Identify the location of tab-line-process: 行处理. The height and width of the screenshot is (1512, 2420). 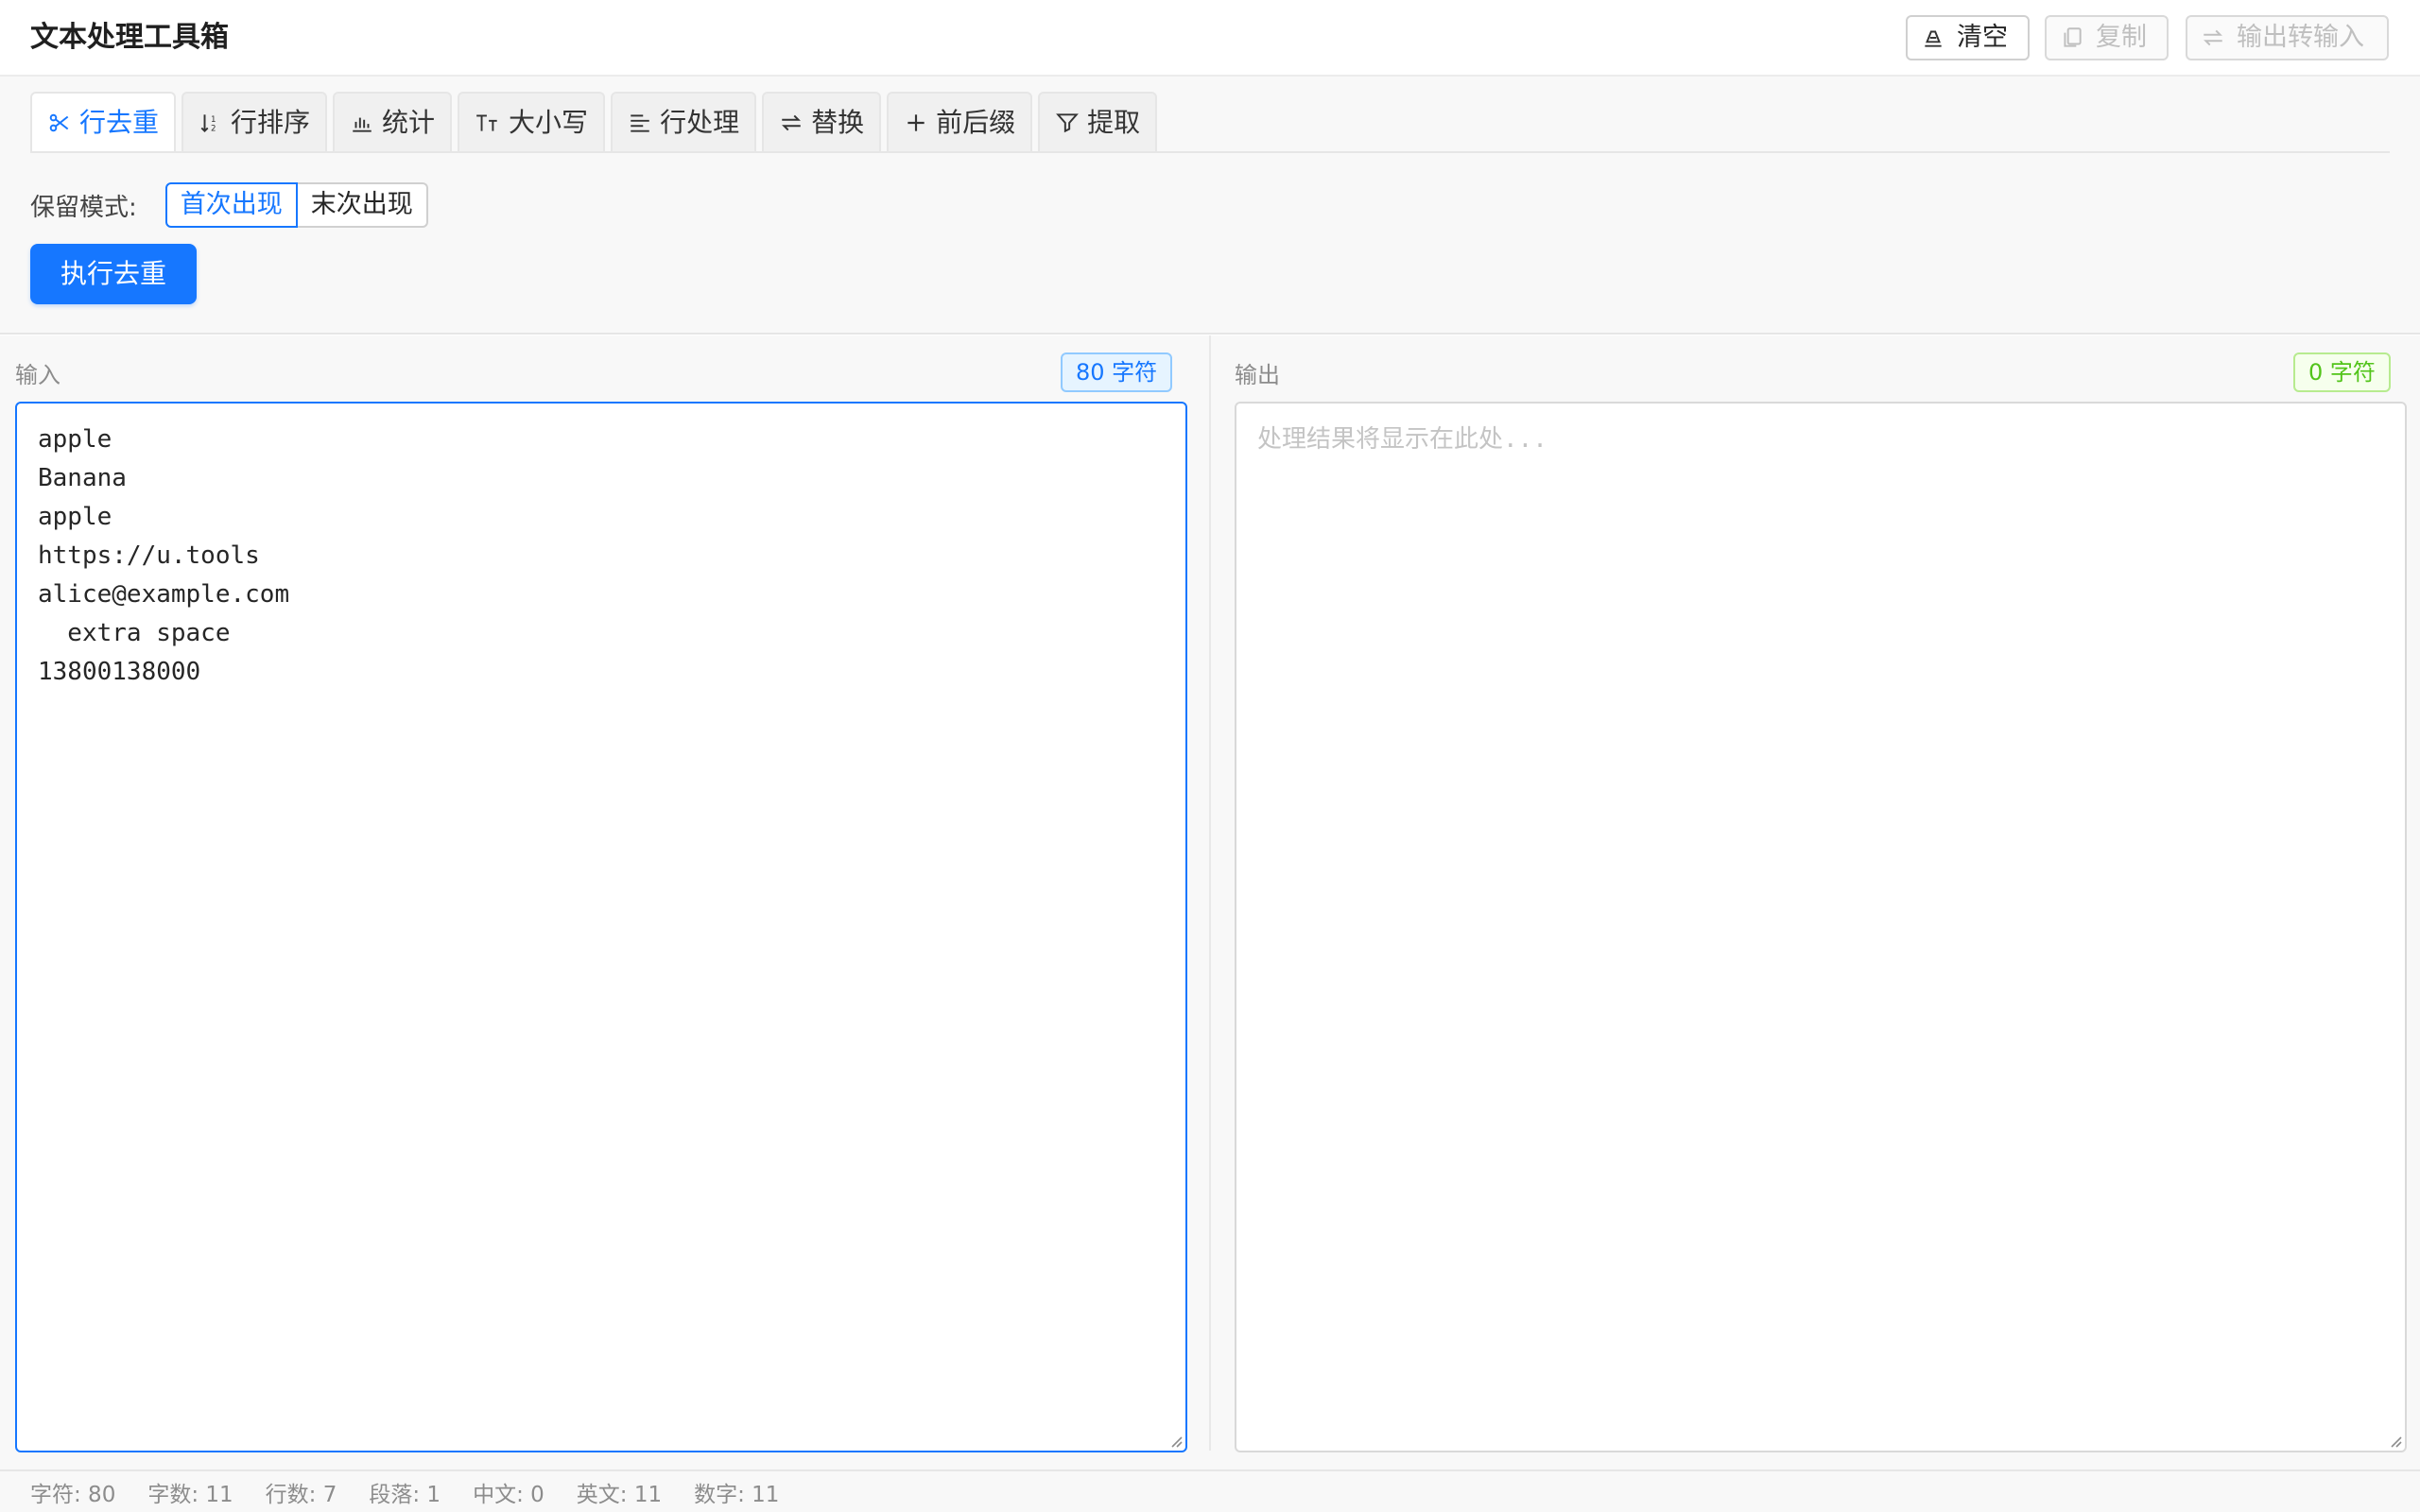
(684, 121).